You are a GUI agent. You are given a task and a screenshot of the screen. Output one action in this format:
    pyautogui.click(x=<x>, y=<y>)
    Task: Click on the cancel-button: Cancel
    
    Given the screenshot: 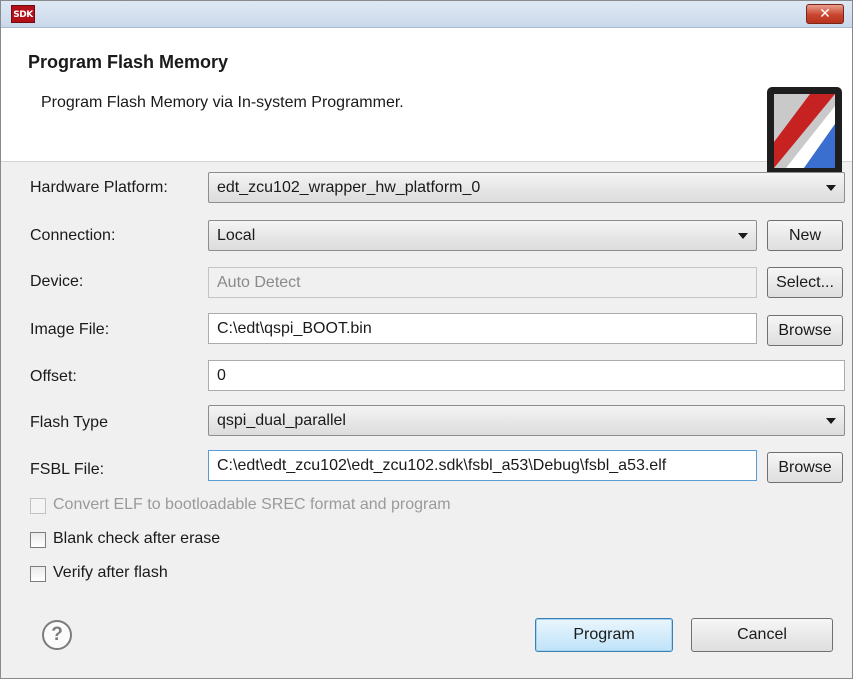 What is the action you would take?
    pyautogui.click(x=762, y=635)
    